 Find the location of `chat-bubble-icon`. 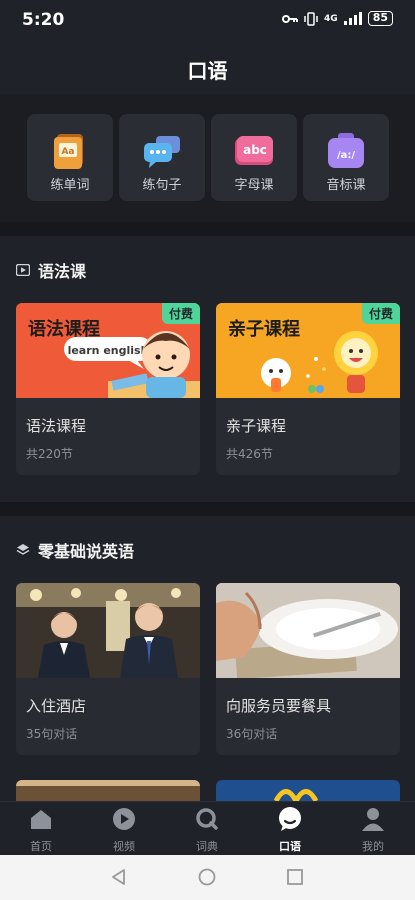

chat-bubble-icon is located at coordinates (162, 152).